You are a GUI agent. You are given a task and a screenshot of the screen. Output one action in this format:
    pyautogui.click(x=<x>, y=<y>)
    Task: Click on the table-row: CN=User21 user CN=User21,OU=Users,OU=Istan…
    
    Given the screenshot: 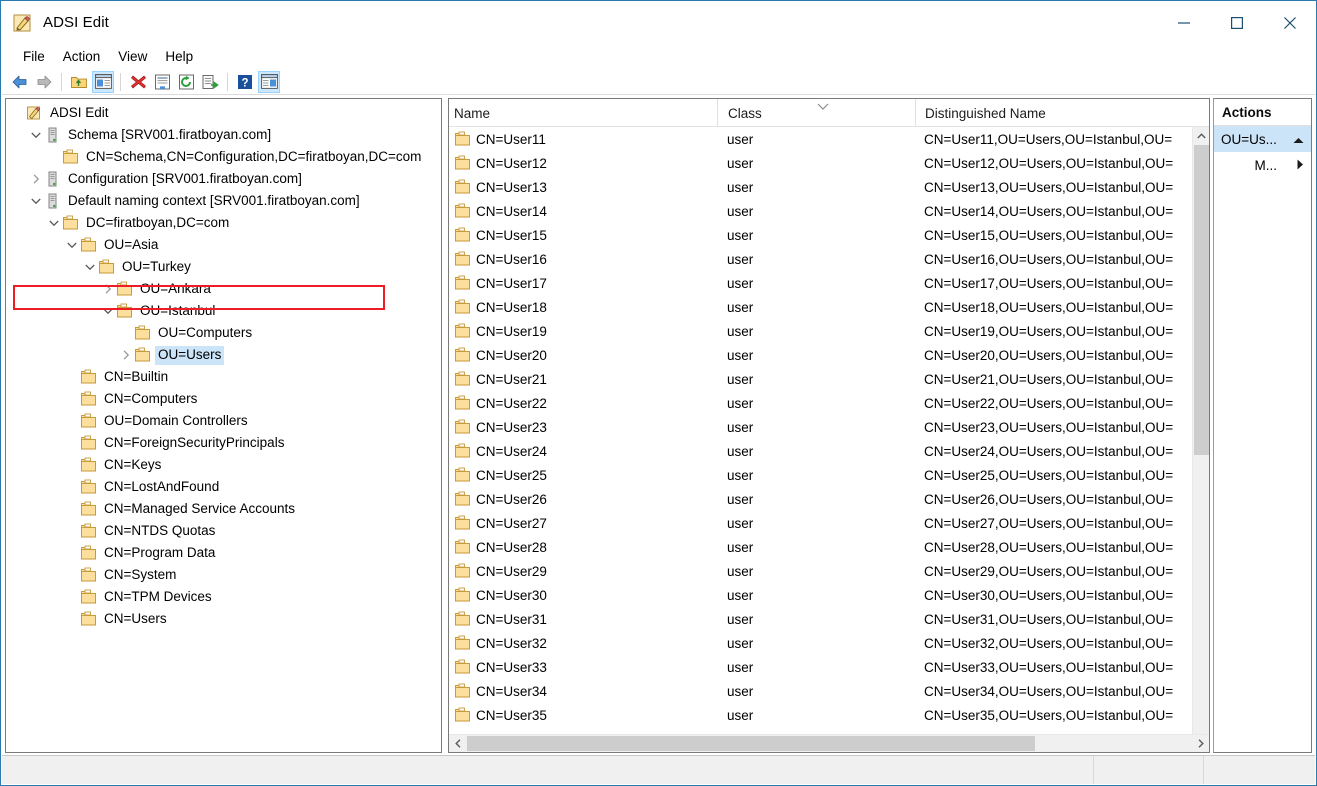 What is the action you would take?
    pyautogui.click(x=829, y=379)
    